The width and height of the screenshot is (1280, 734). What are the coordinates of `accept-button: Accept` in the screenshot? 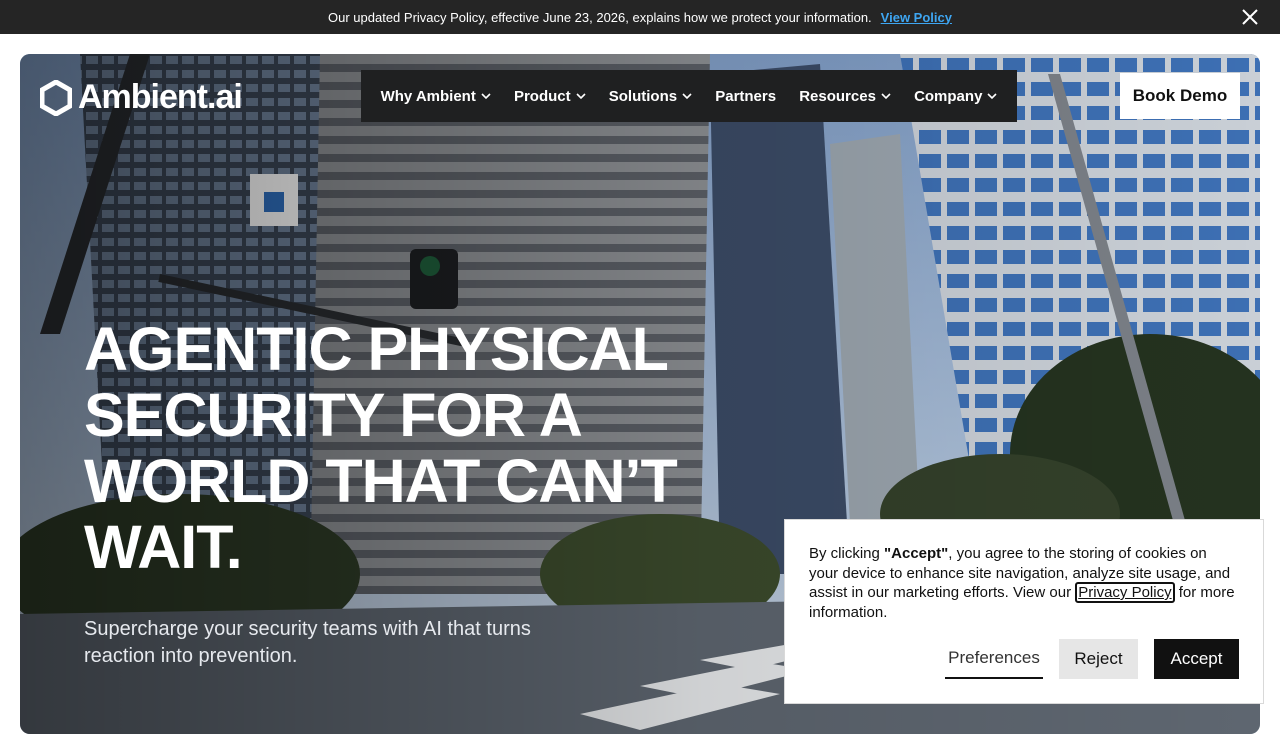 It's located at (1196, 659).